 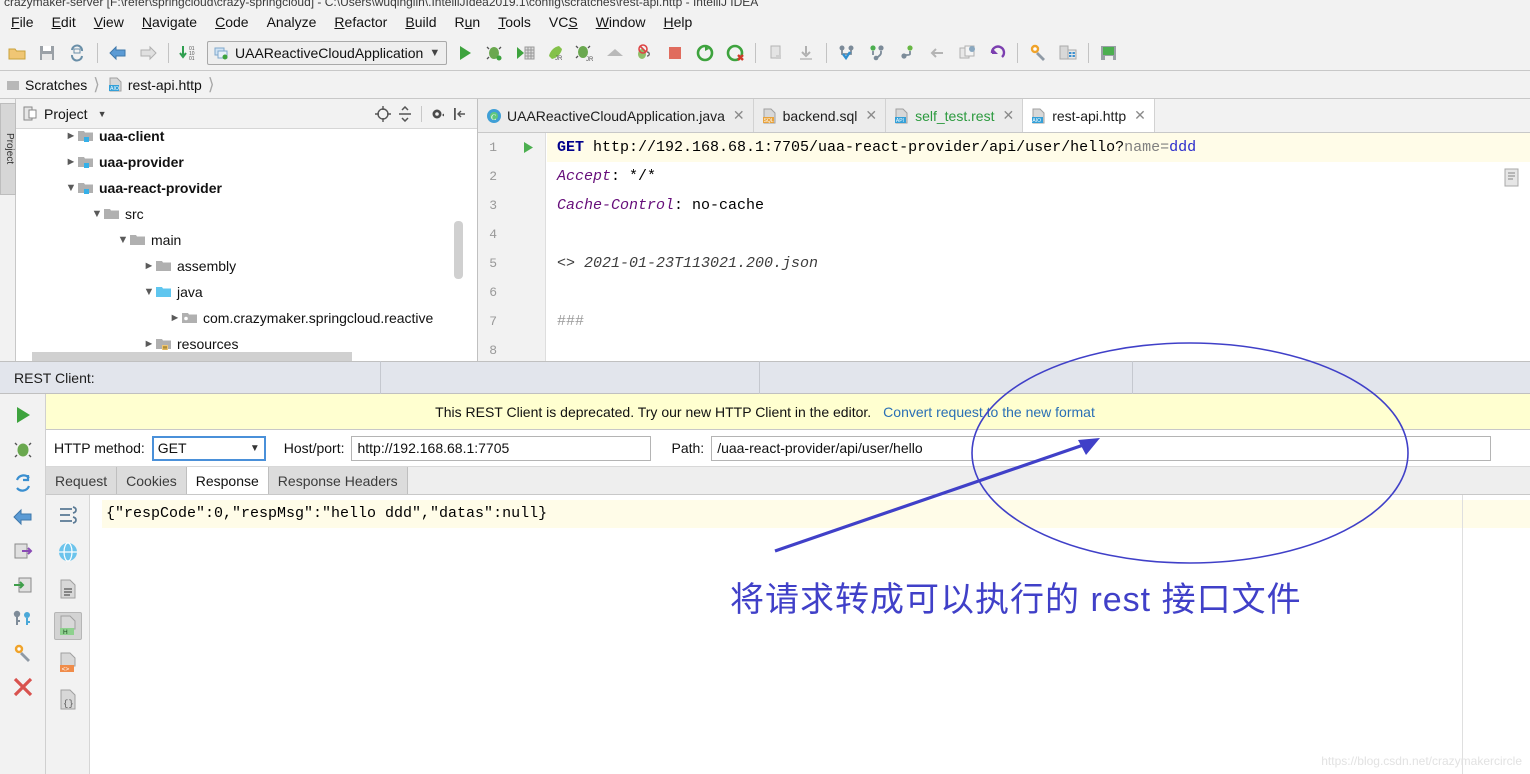 What do you see at coordinates (45, 85) in the screenshot?
I see `breadcrumb-item-scratches: Scratches` at bounding box center [45, 85].